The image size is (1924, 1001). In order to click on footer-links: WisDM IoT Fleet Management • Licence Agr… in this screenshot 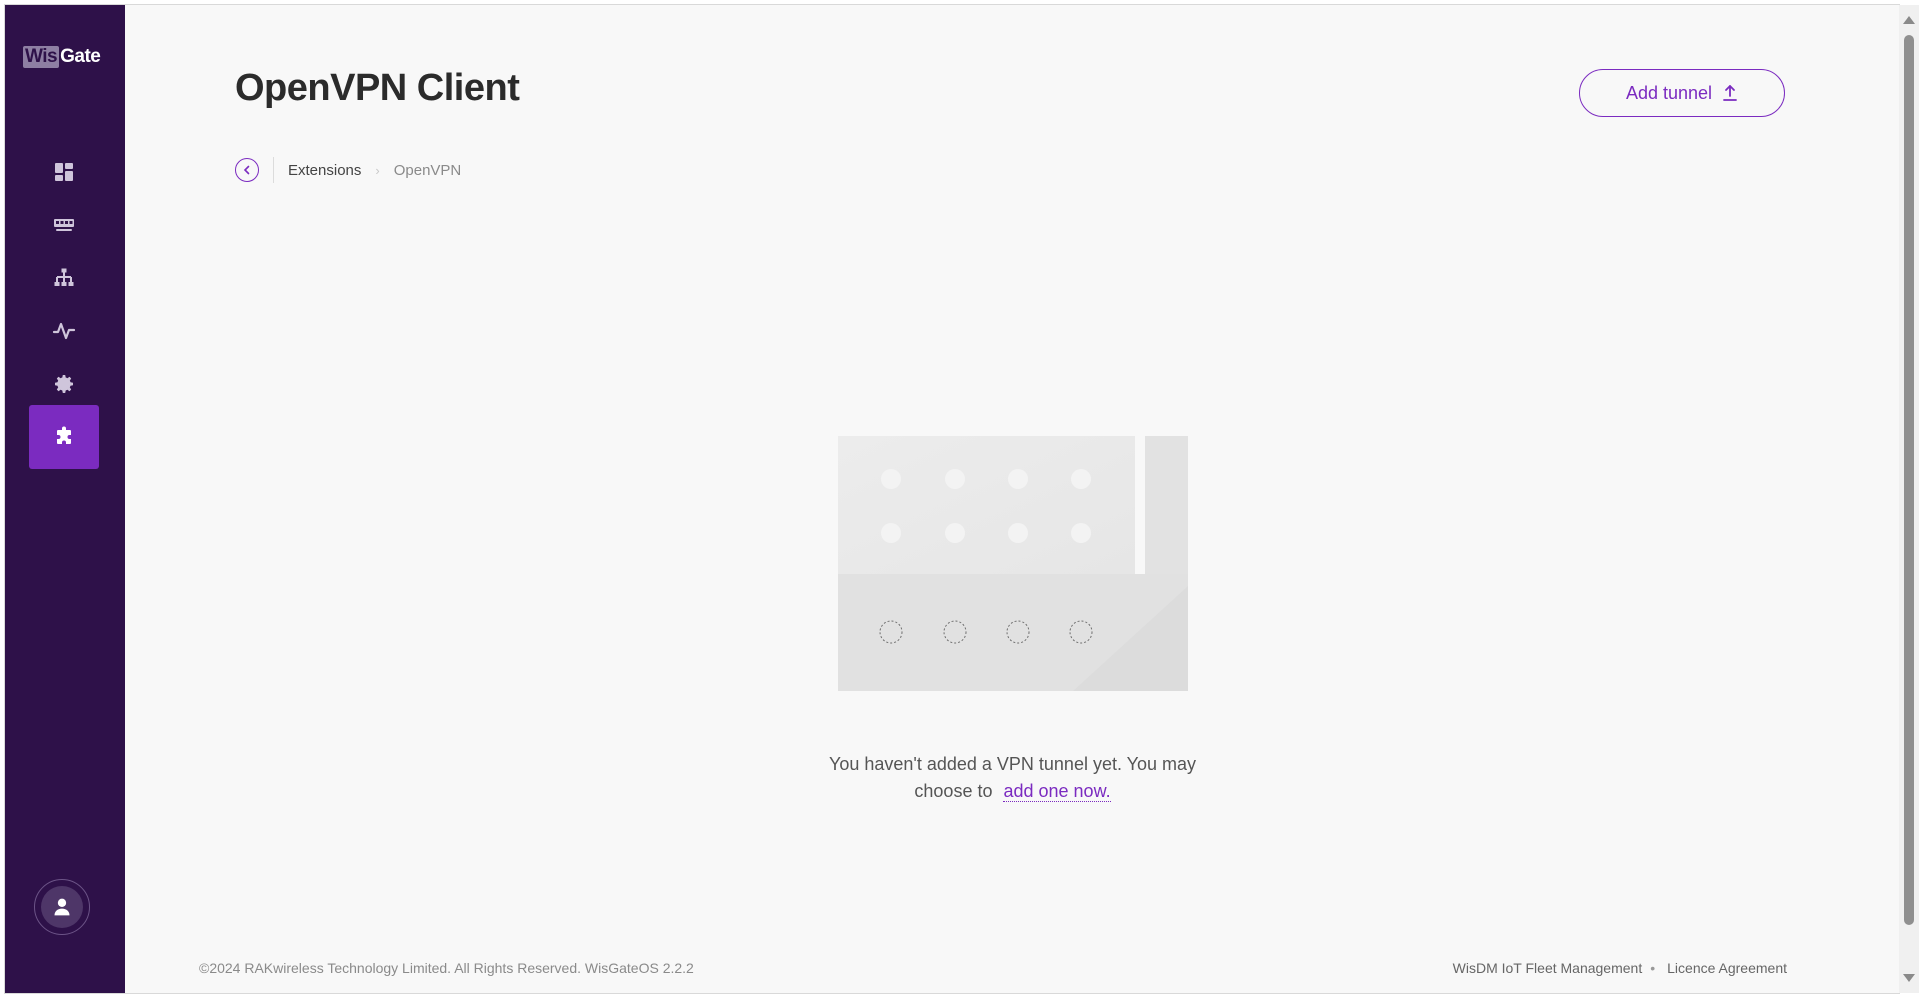, I will do `click(1620, 968)`.